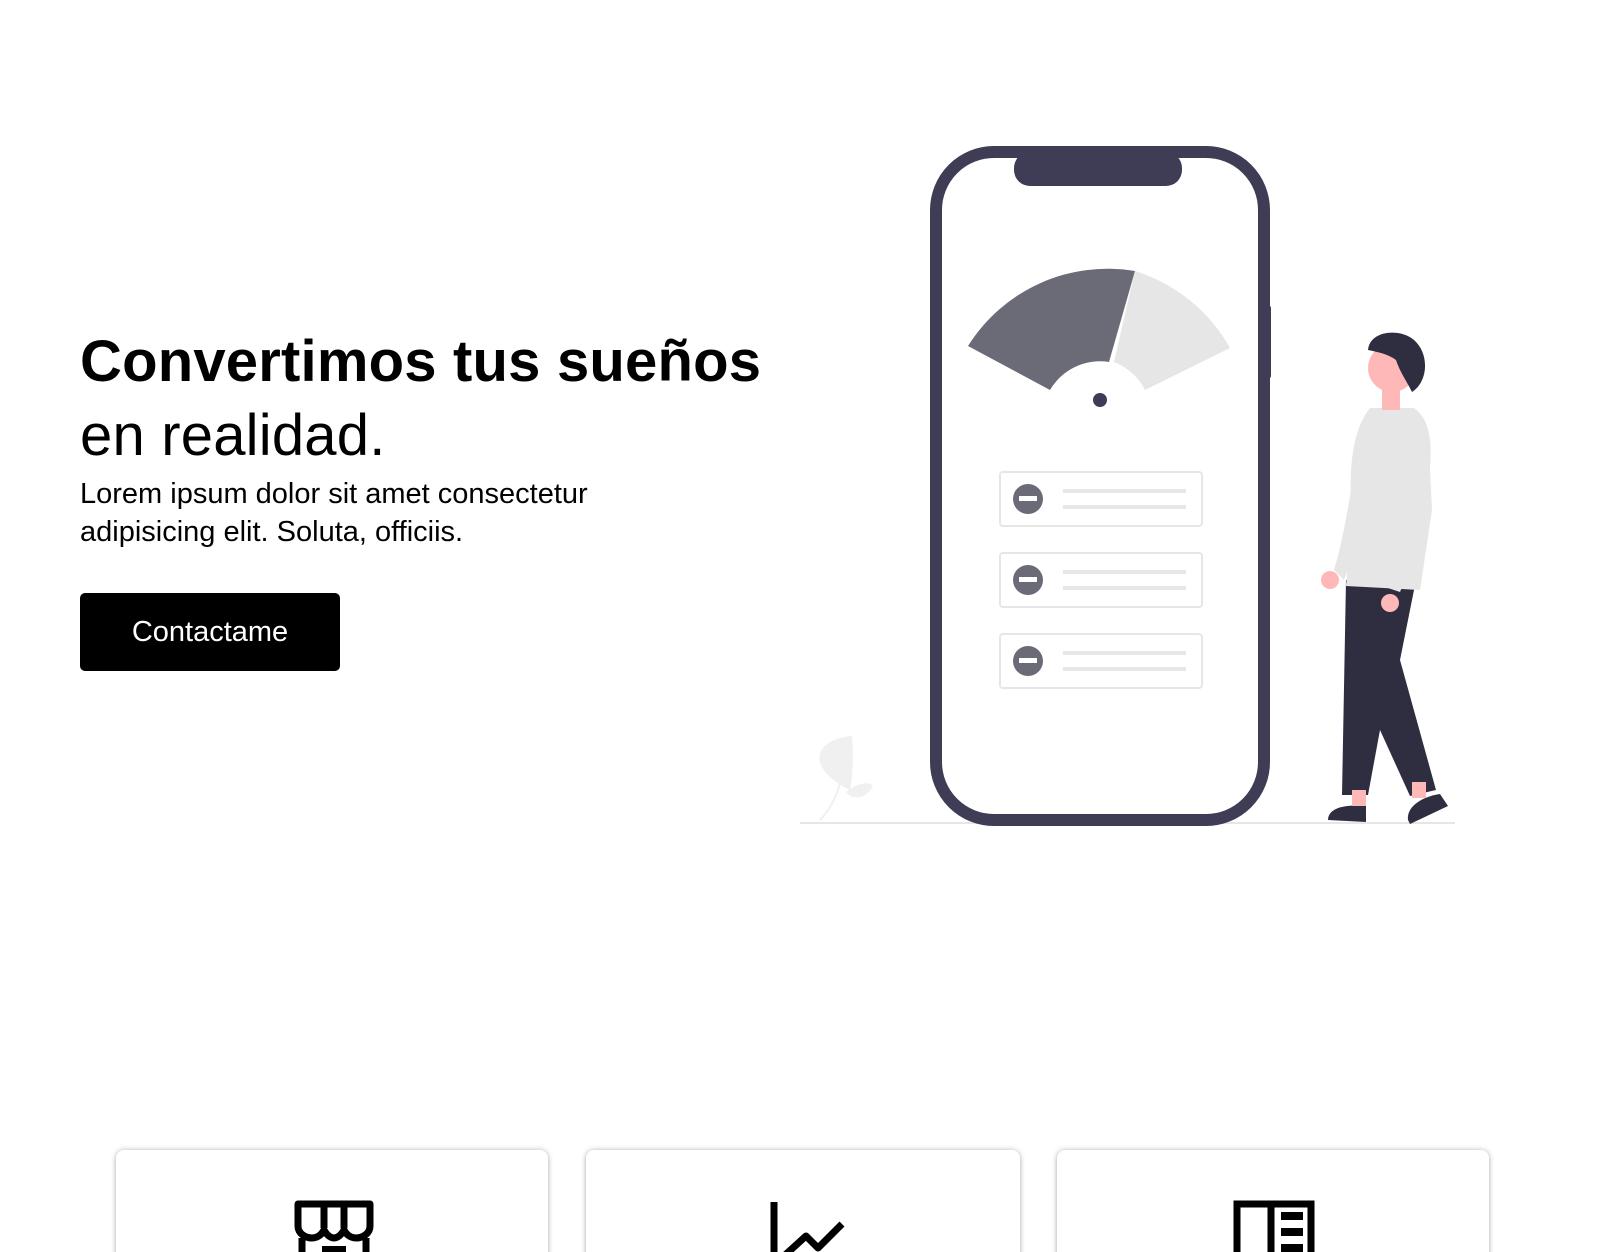  Describe the element at coordinates (846, 778) in the screenshot. I see `plant-icon` at that location.